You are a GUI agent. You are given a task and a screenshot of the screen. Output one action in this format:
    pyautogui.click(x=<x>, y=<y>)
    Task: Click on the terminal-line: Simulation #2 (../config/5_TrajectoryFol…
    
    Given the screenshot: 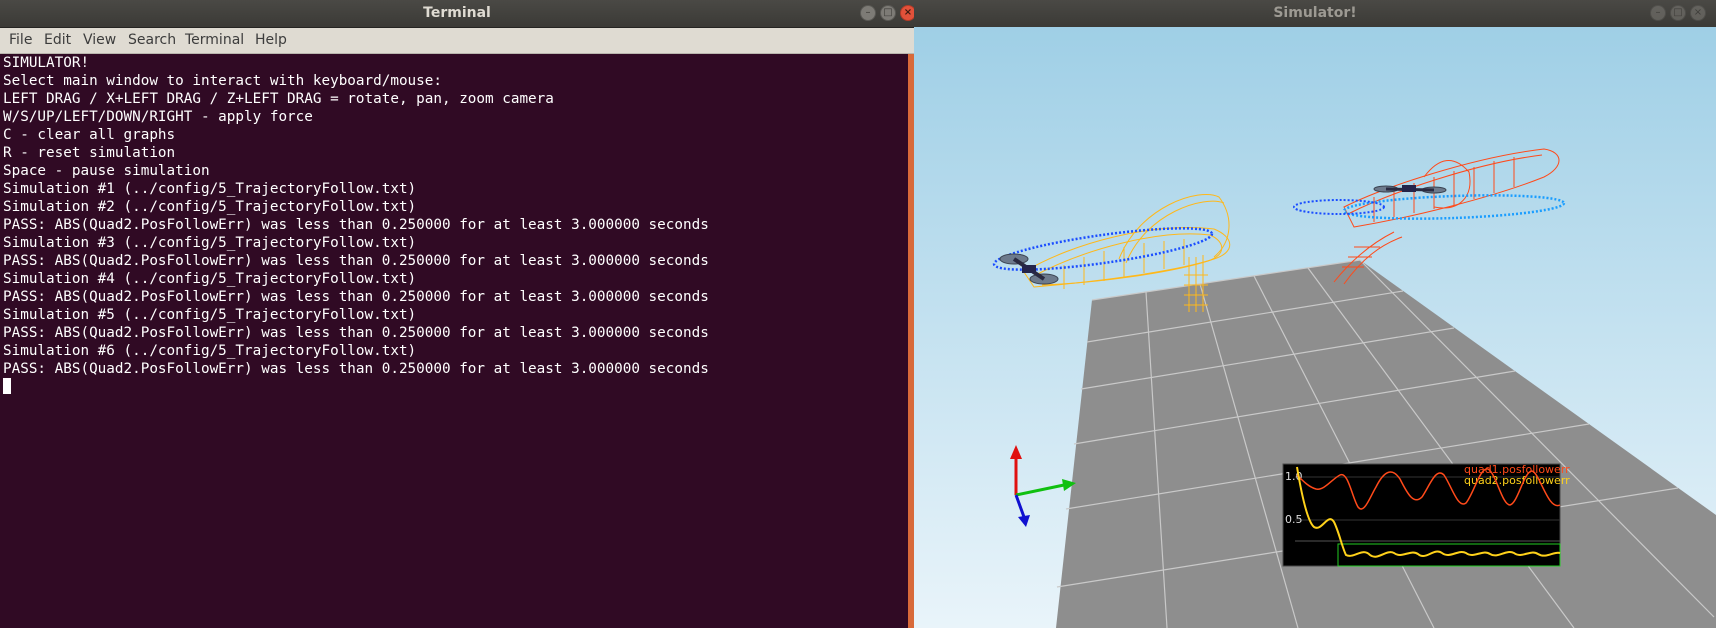 What is the action you would take?
    pyautogui.click(x=210, y=207)
    